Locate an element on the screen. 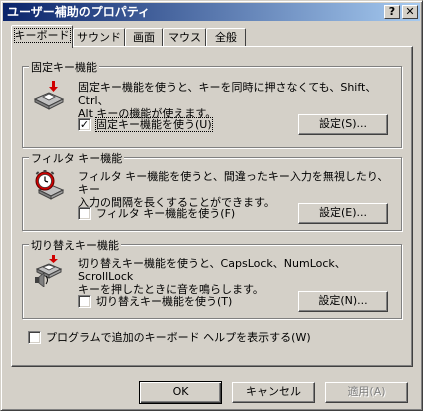  tab-mouse: マウス is located at coordinates (184, 37).